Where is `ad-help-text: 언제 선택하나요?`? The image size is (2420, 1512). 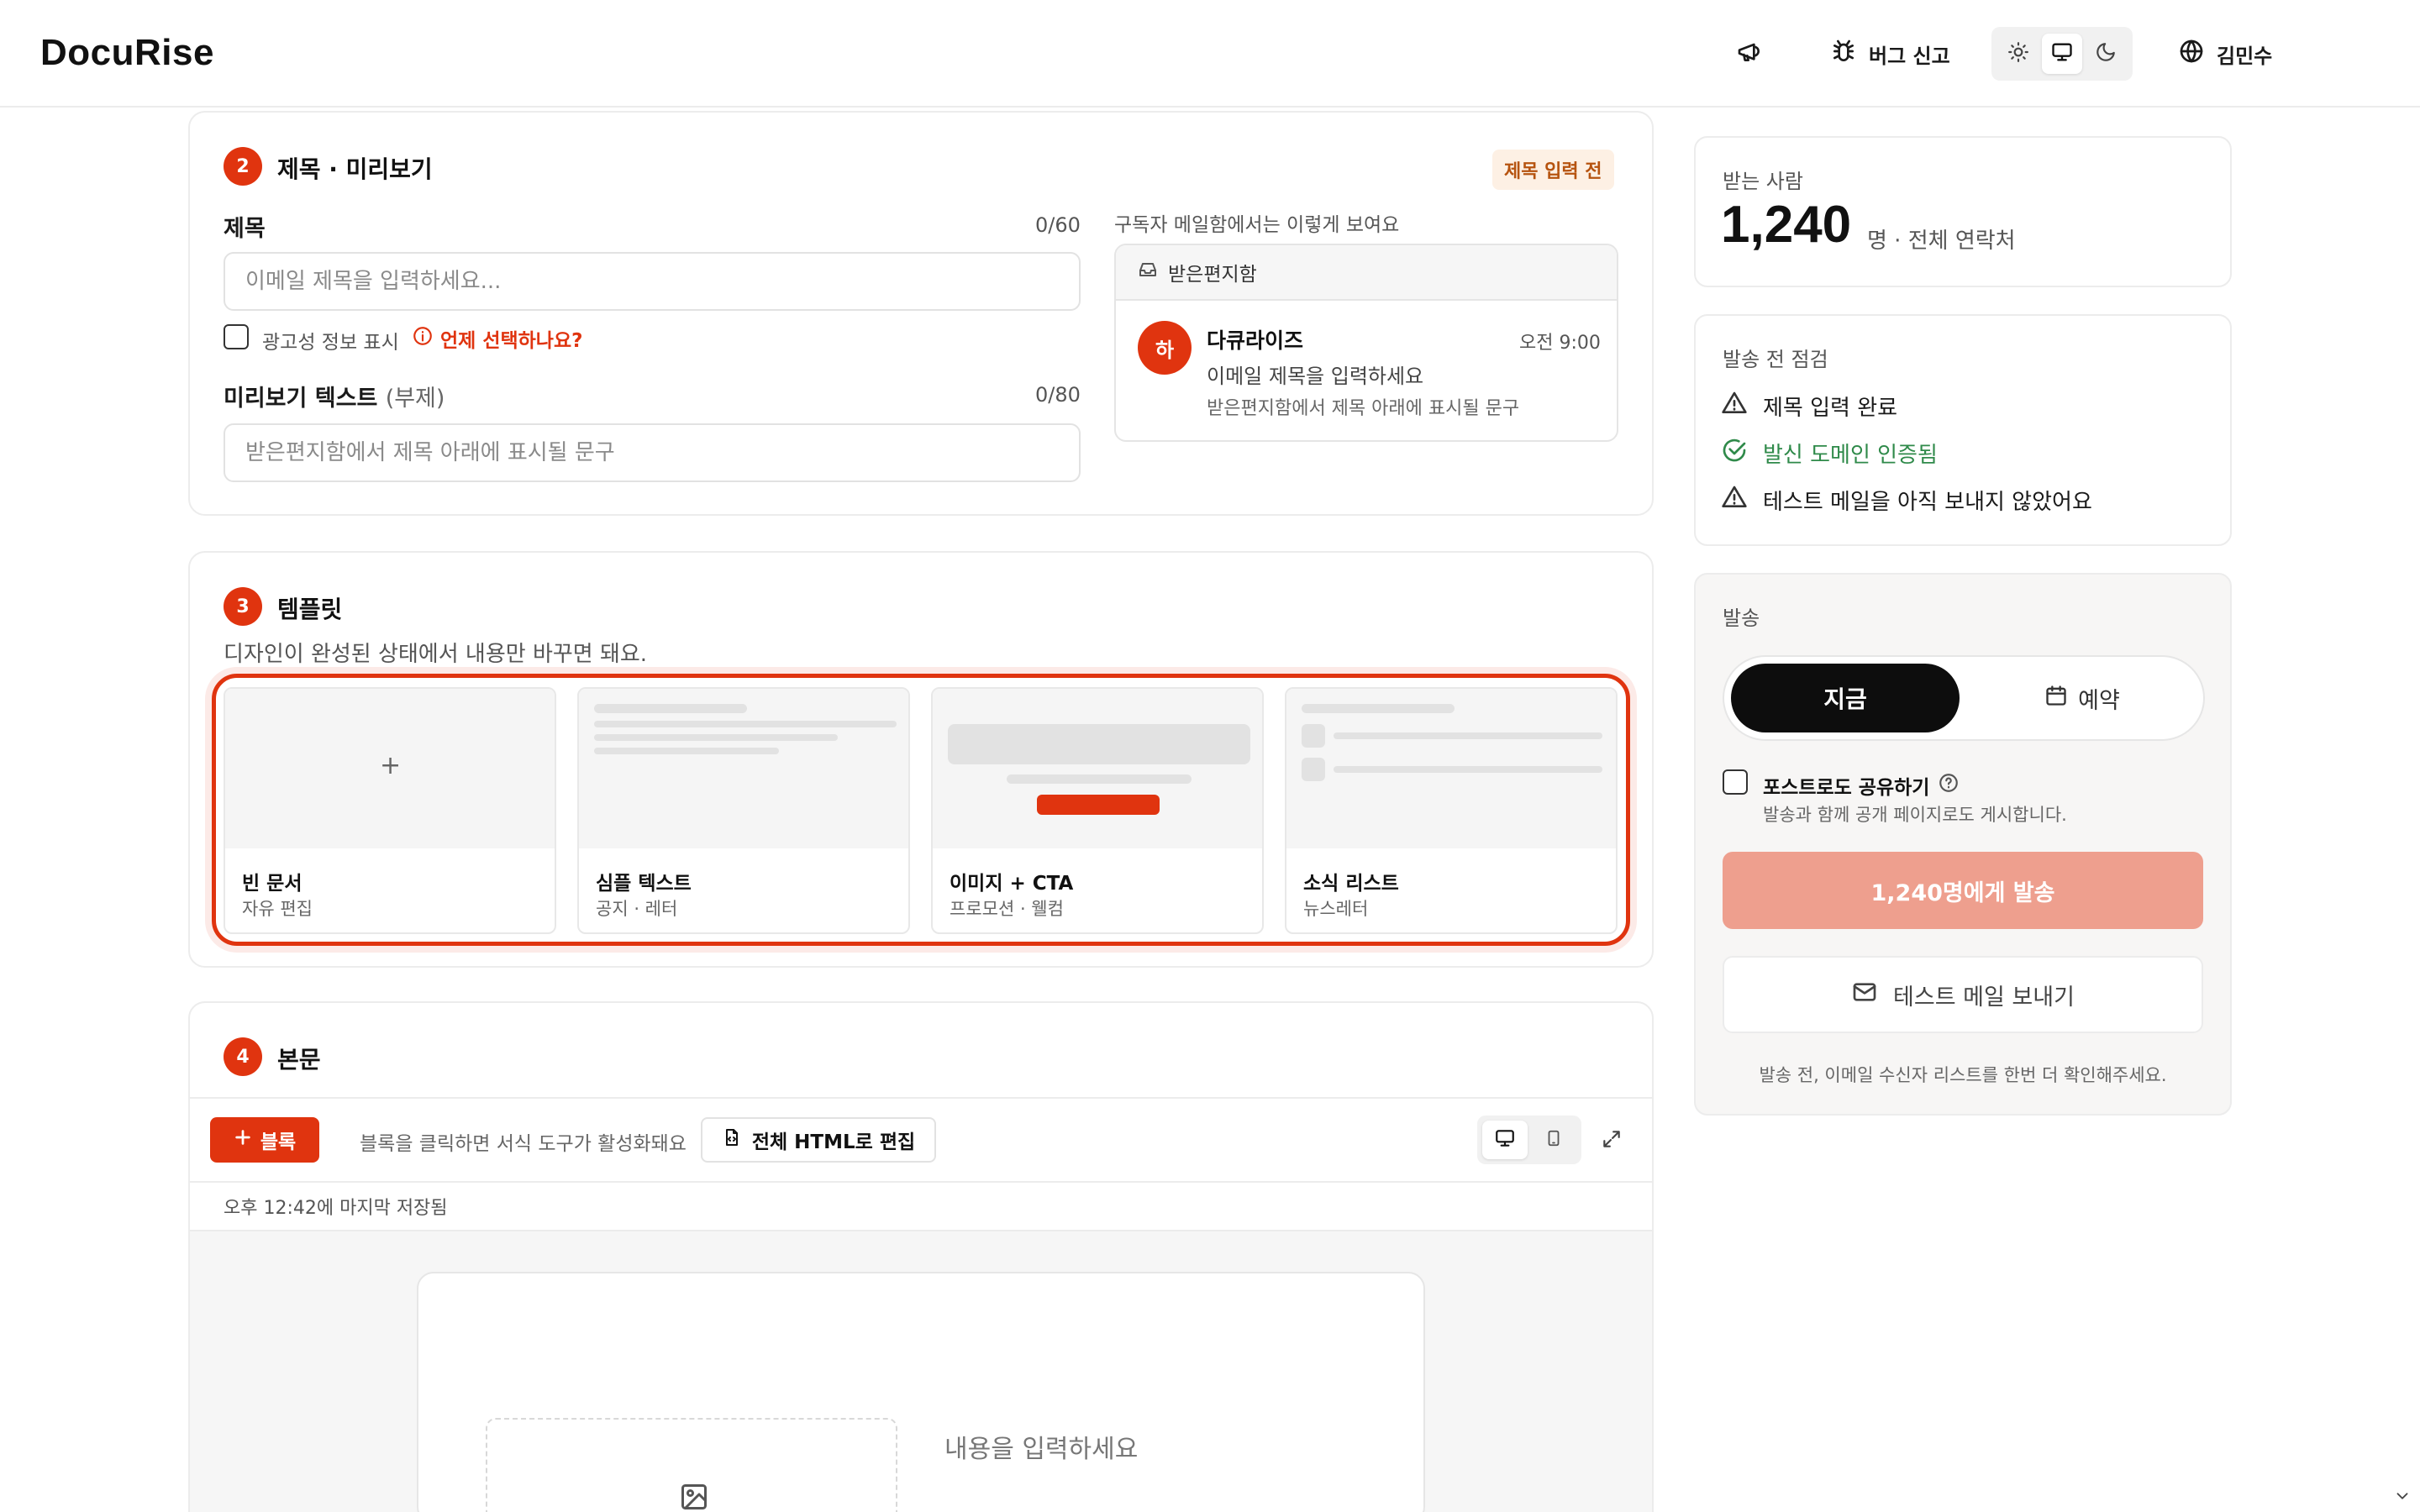 ad-help-text: 언제 선택하나요? is located at coordinates (511, 341).